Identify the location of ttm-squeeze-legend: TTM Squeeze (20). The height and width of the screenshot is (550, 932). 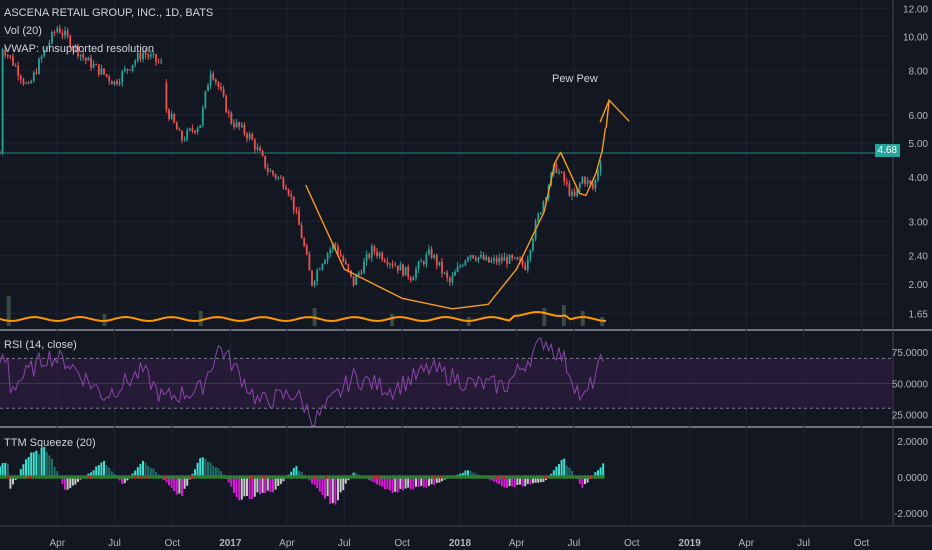
(50, 443).